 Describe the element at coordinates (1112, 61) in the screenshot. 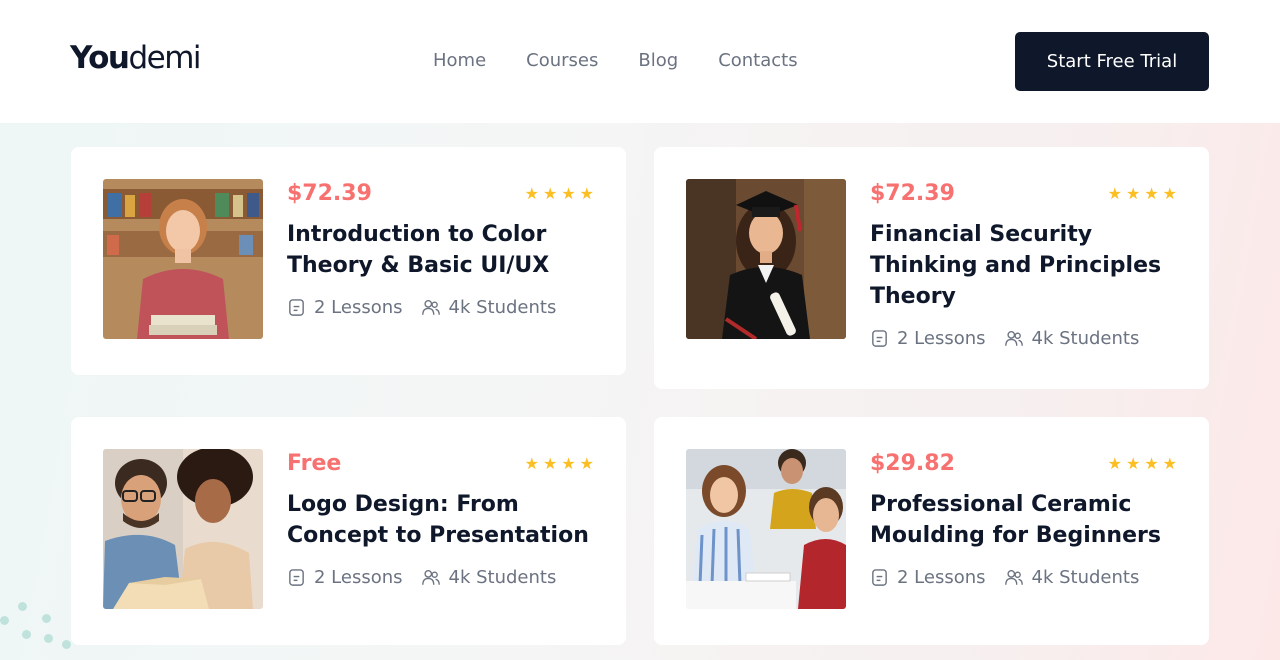

I see `start-free-trial-button: Start Free Trial` at that location.